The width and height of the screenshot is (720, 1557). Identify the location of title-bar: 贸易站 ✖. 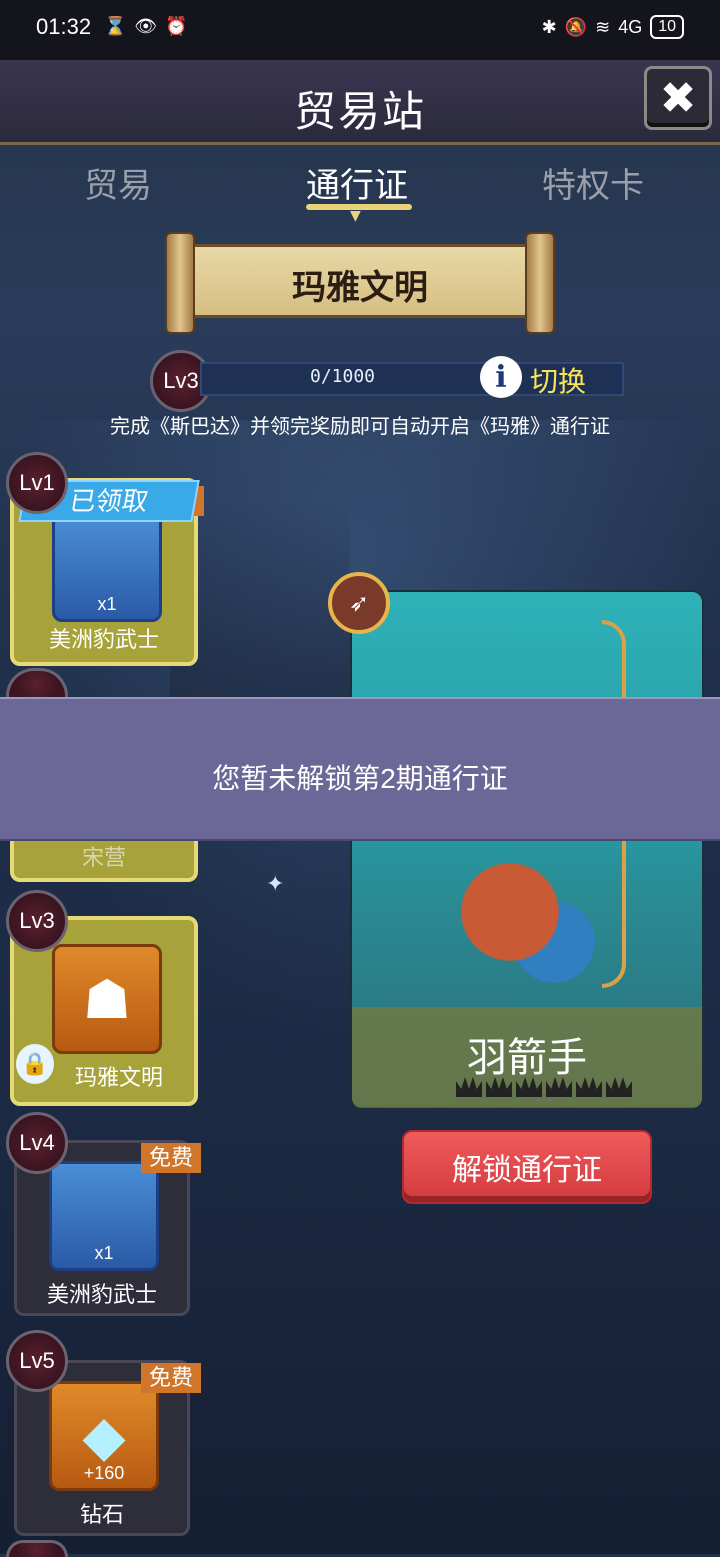
(360, 102).